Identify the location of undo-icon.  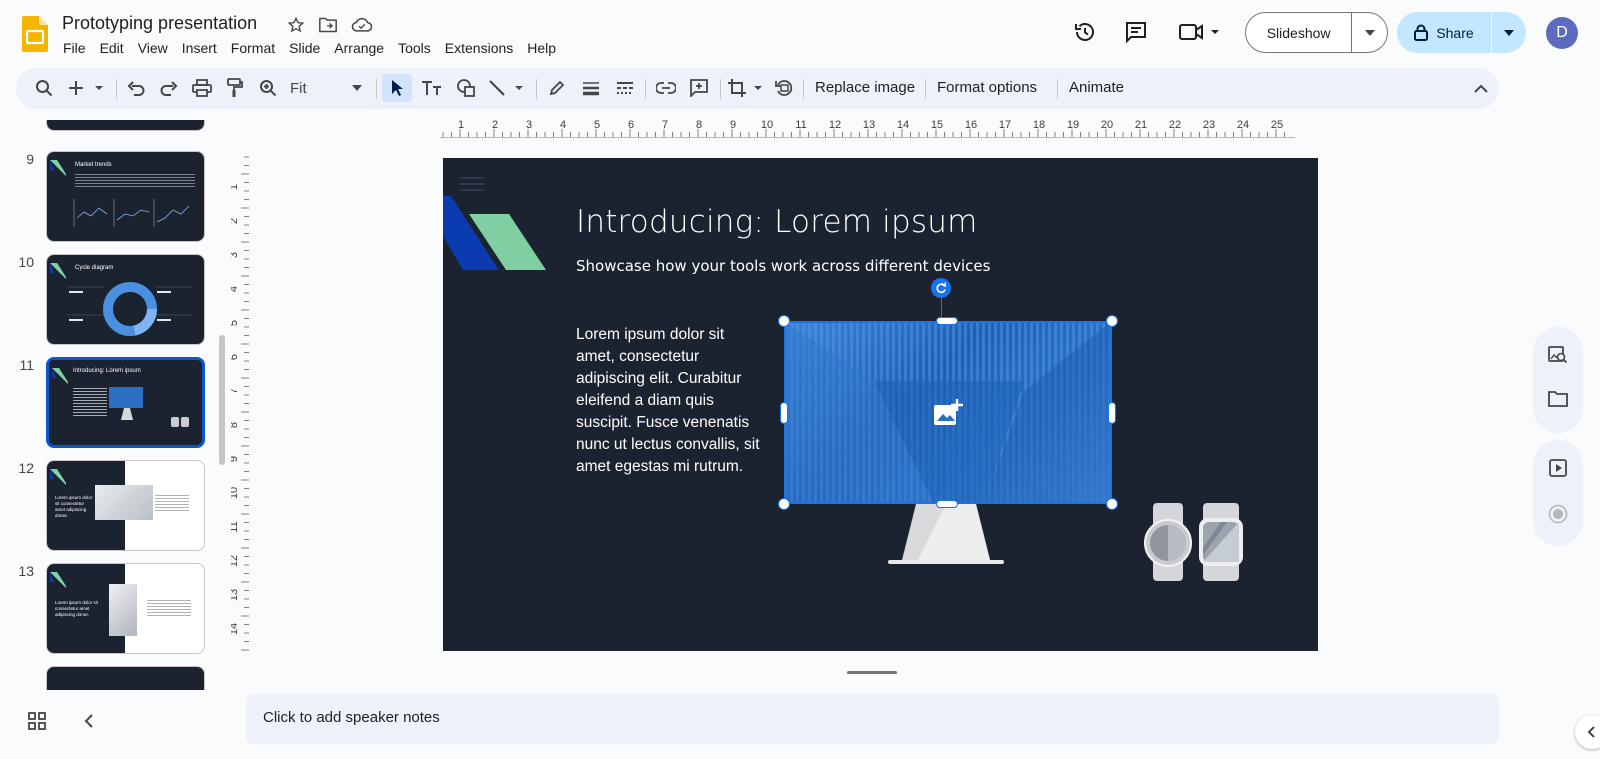
(136, 88).